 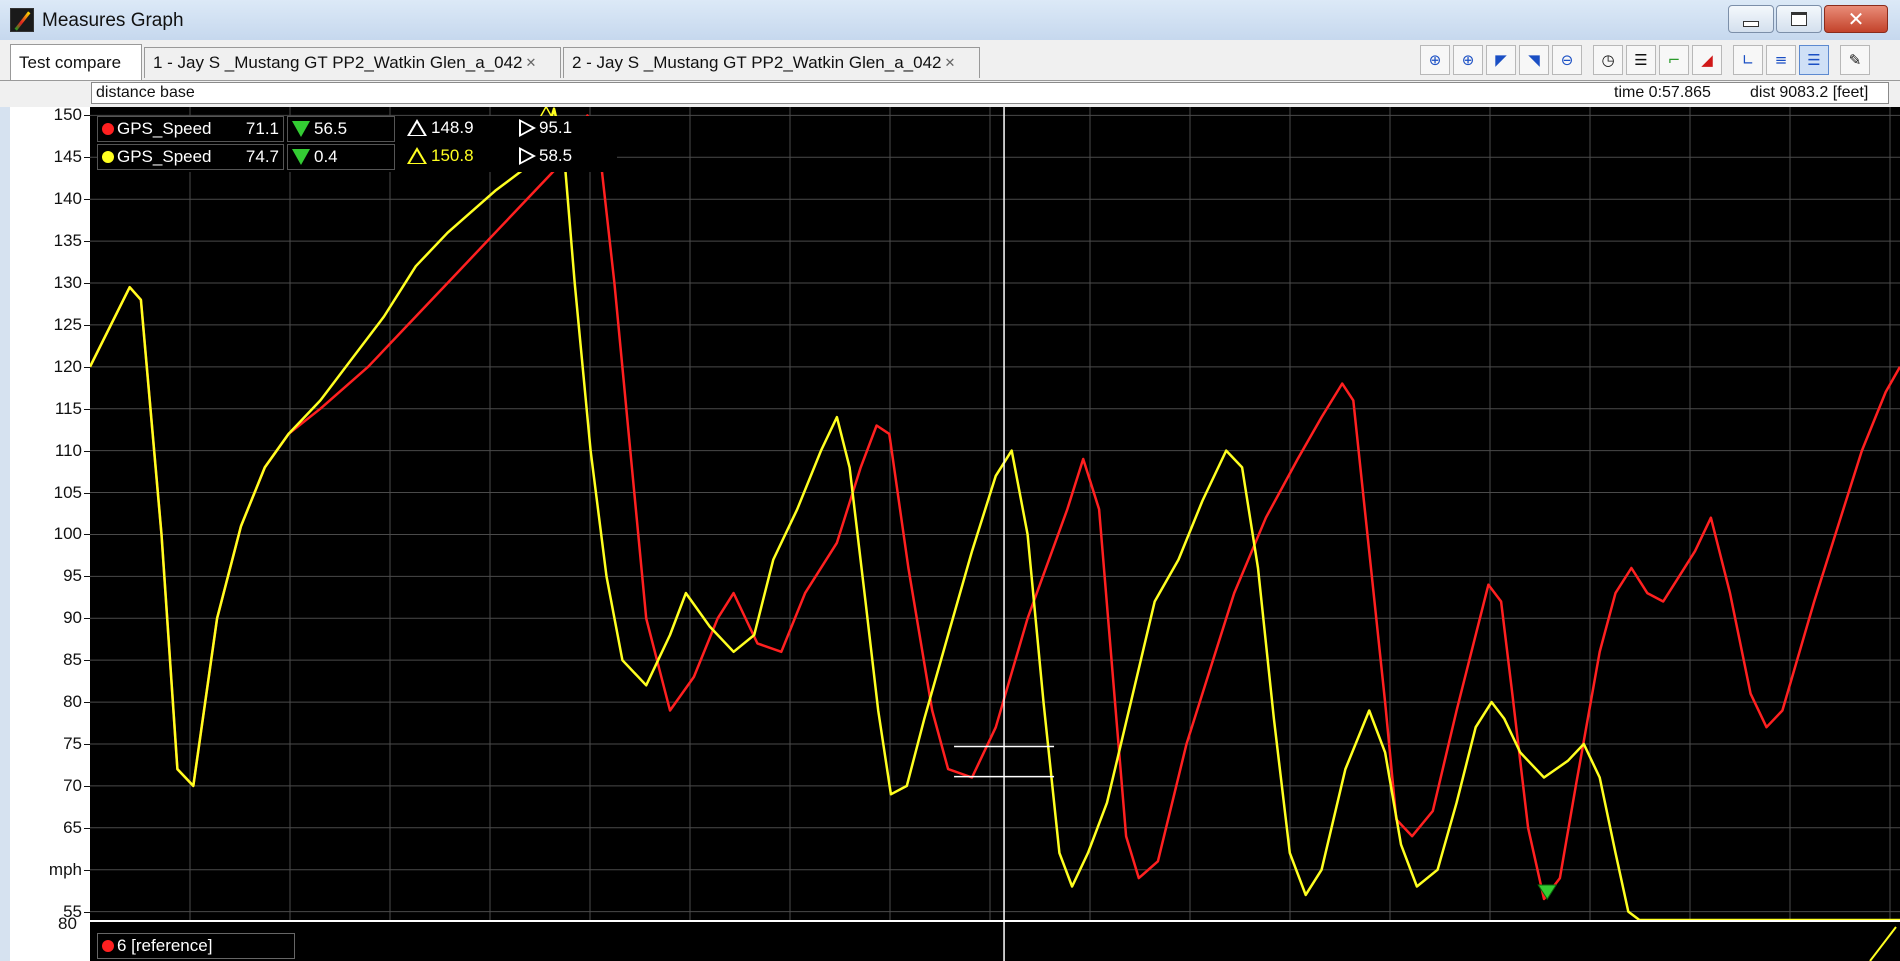 I want to click on legend-row-2: GPS_Speed 74.7 0.4 150.8 58.5, so click(x=357, y=158).